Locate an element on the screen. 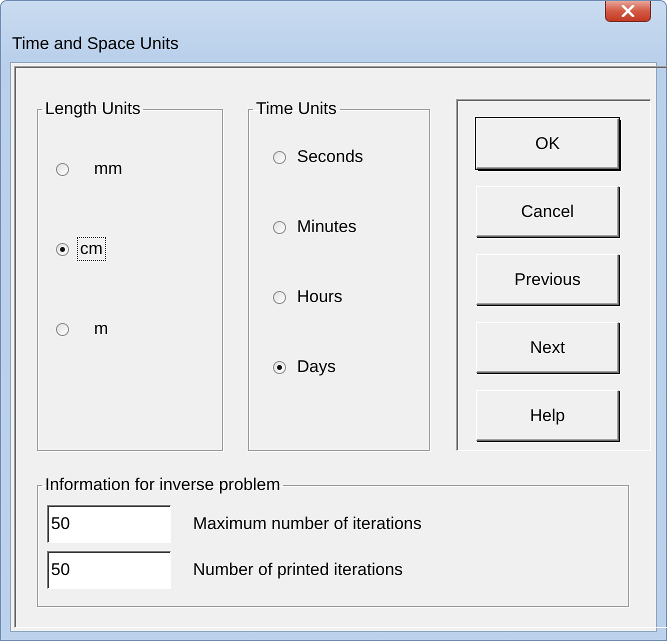 Image resolution: width=667 pixels, height=641 pixels. close-icon is located at coordinates (628, 11).